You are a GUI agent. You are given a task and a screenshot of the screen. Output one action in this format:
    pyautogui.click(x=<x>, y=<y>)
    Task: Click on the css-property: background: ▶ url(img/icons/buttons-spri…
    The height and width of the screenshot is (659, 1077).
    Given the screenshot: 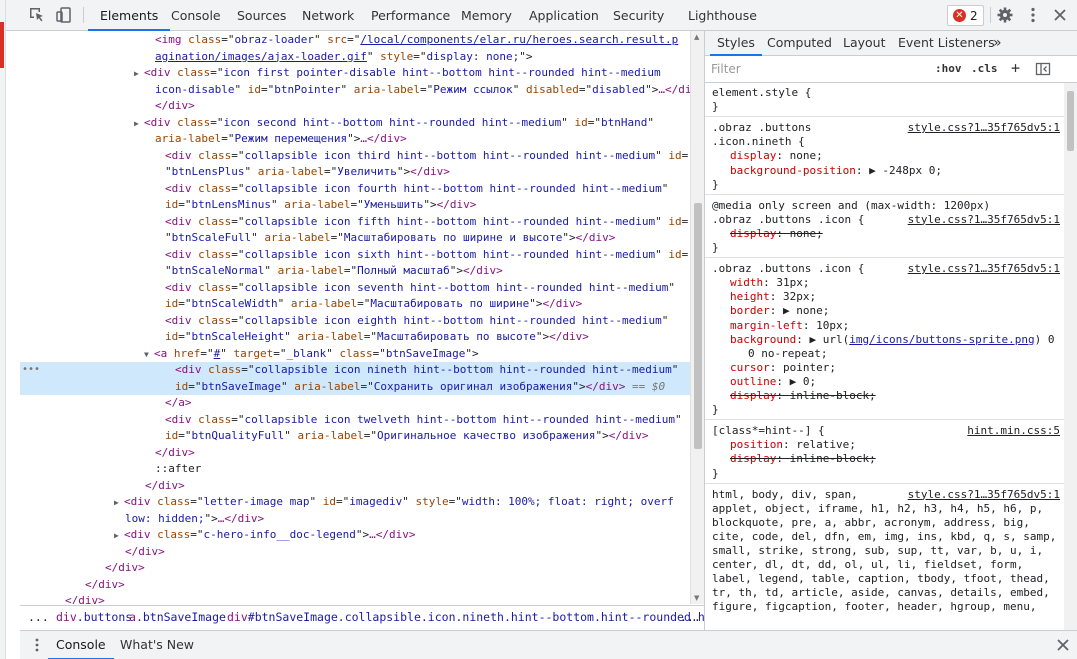 What is the action you would take?
    pyautogui.click(x=887, y=340)
    